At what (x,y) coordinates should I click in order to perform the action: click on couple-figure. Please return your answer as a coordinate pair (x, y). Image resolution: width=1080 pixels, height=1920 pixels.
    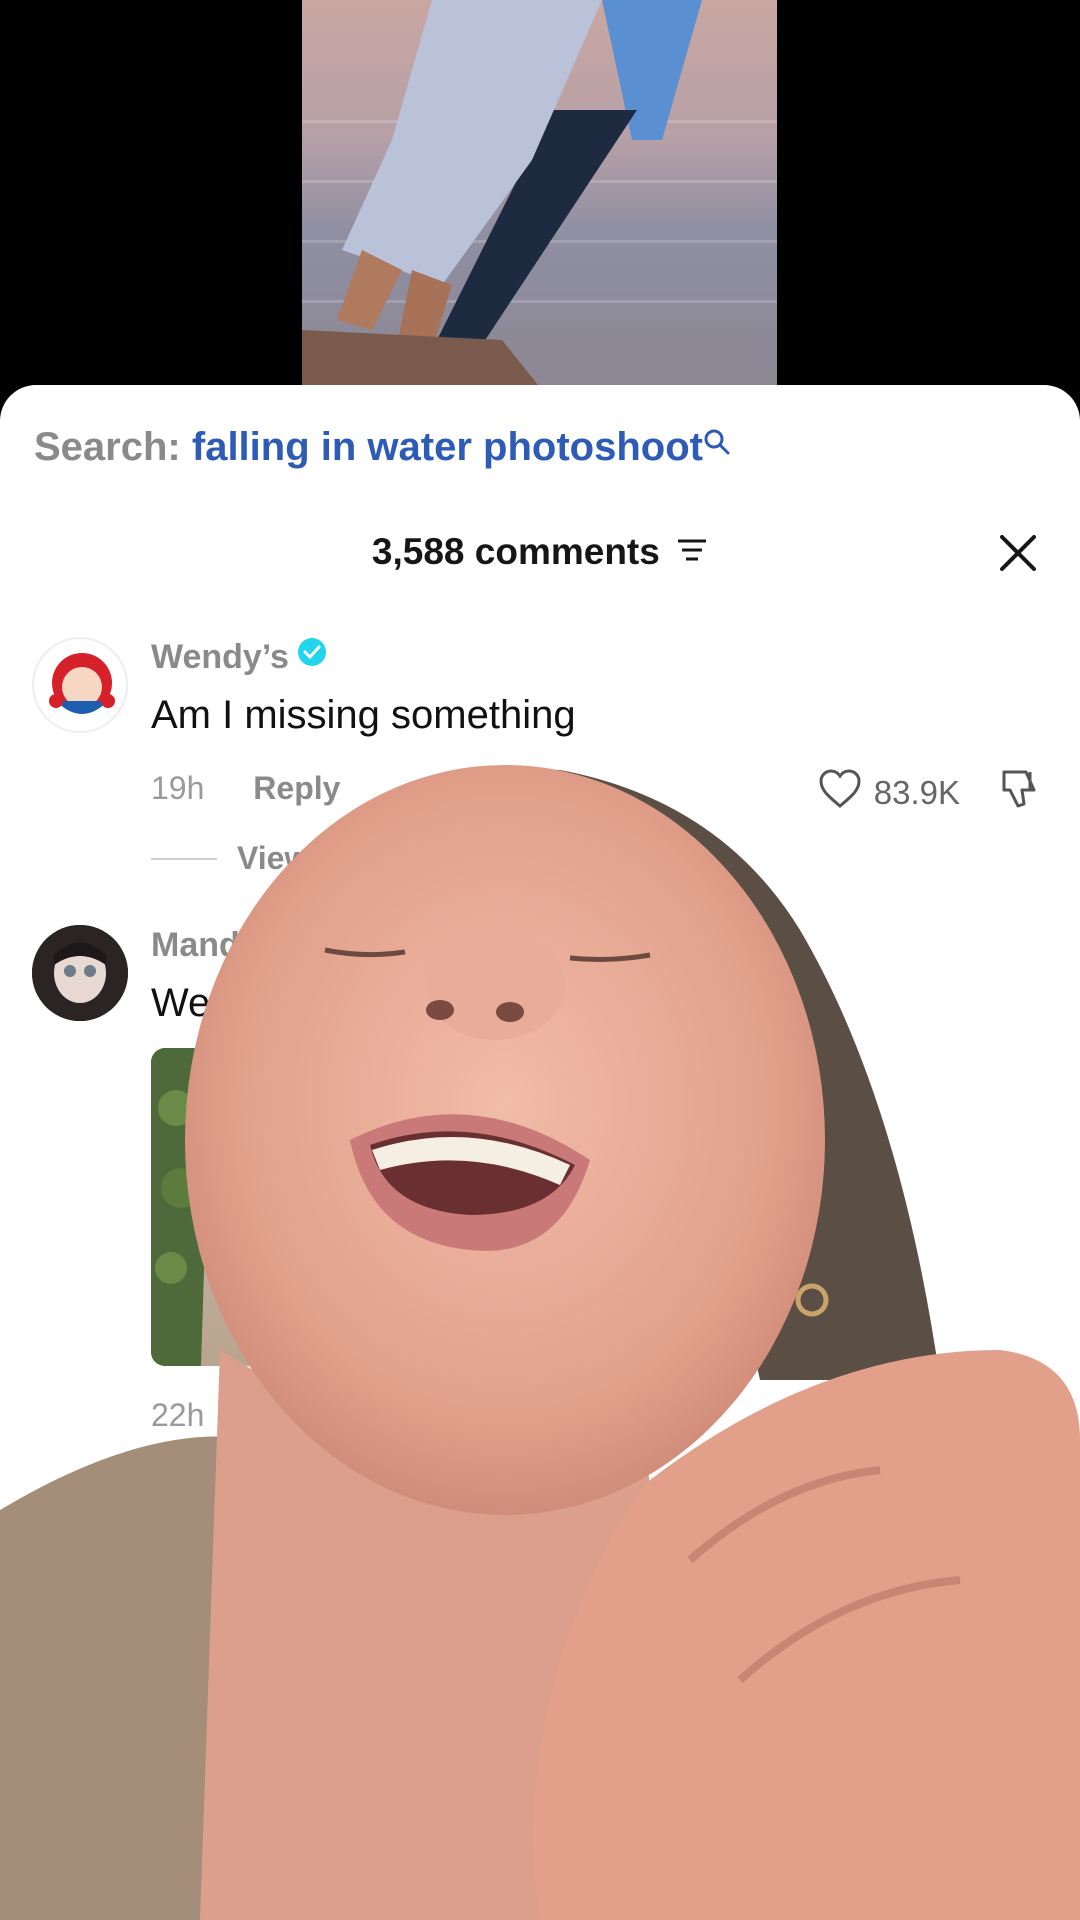
    Looking at the image, I should click on (502, 195).